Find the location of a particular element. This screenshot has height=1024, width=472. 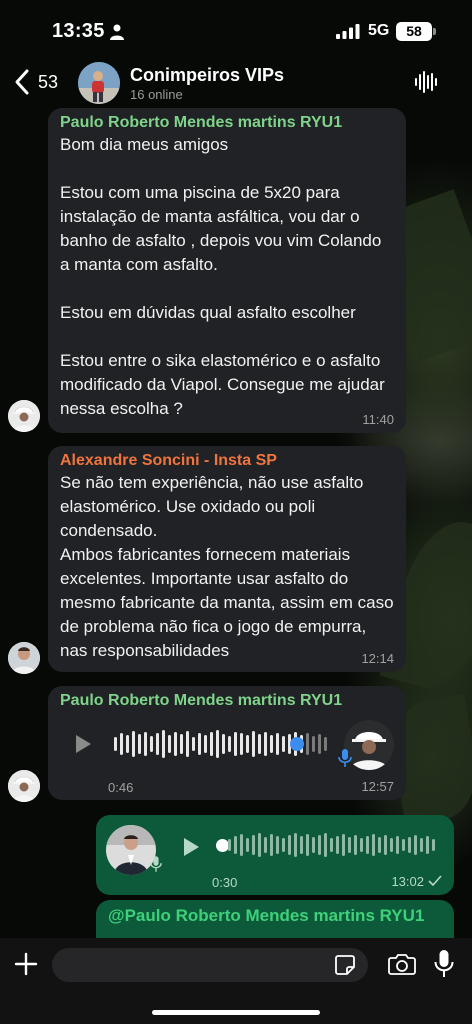

my-avatar is located at coordinates (131, 850).